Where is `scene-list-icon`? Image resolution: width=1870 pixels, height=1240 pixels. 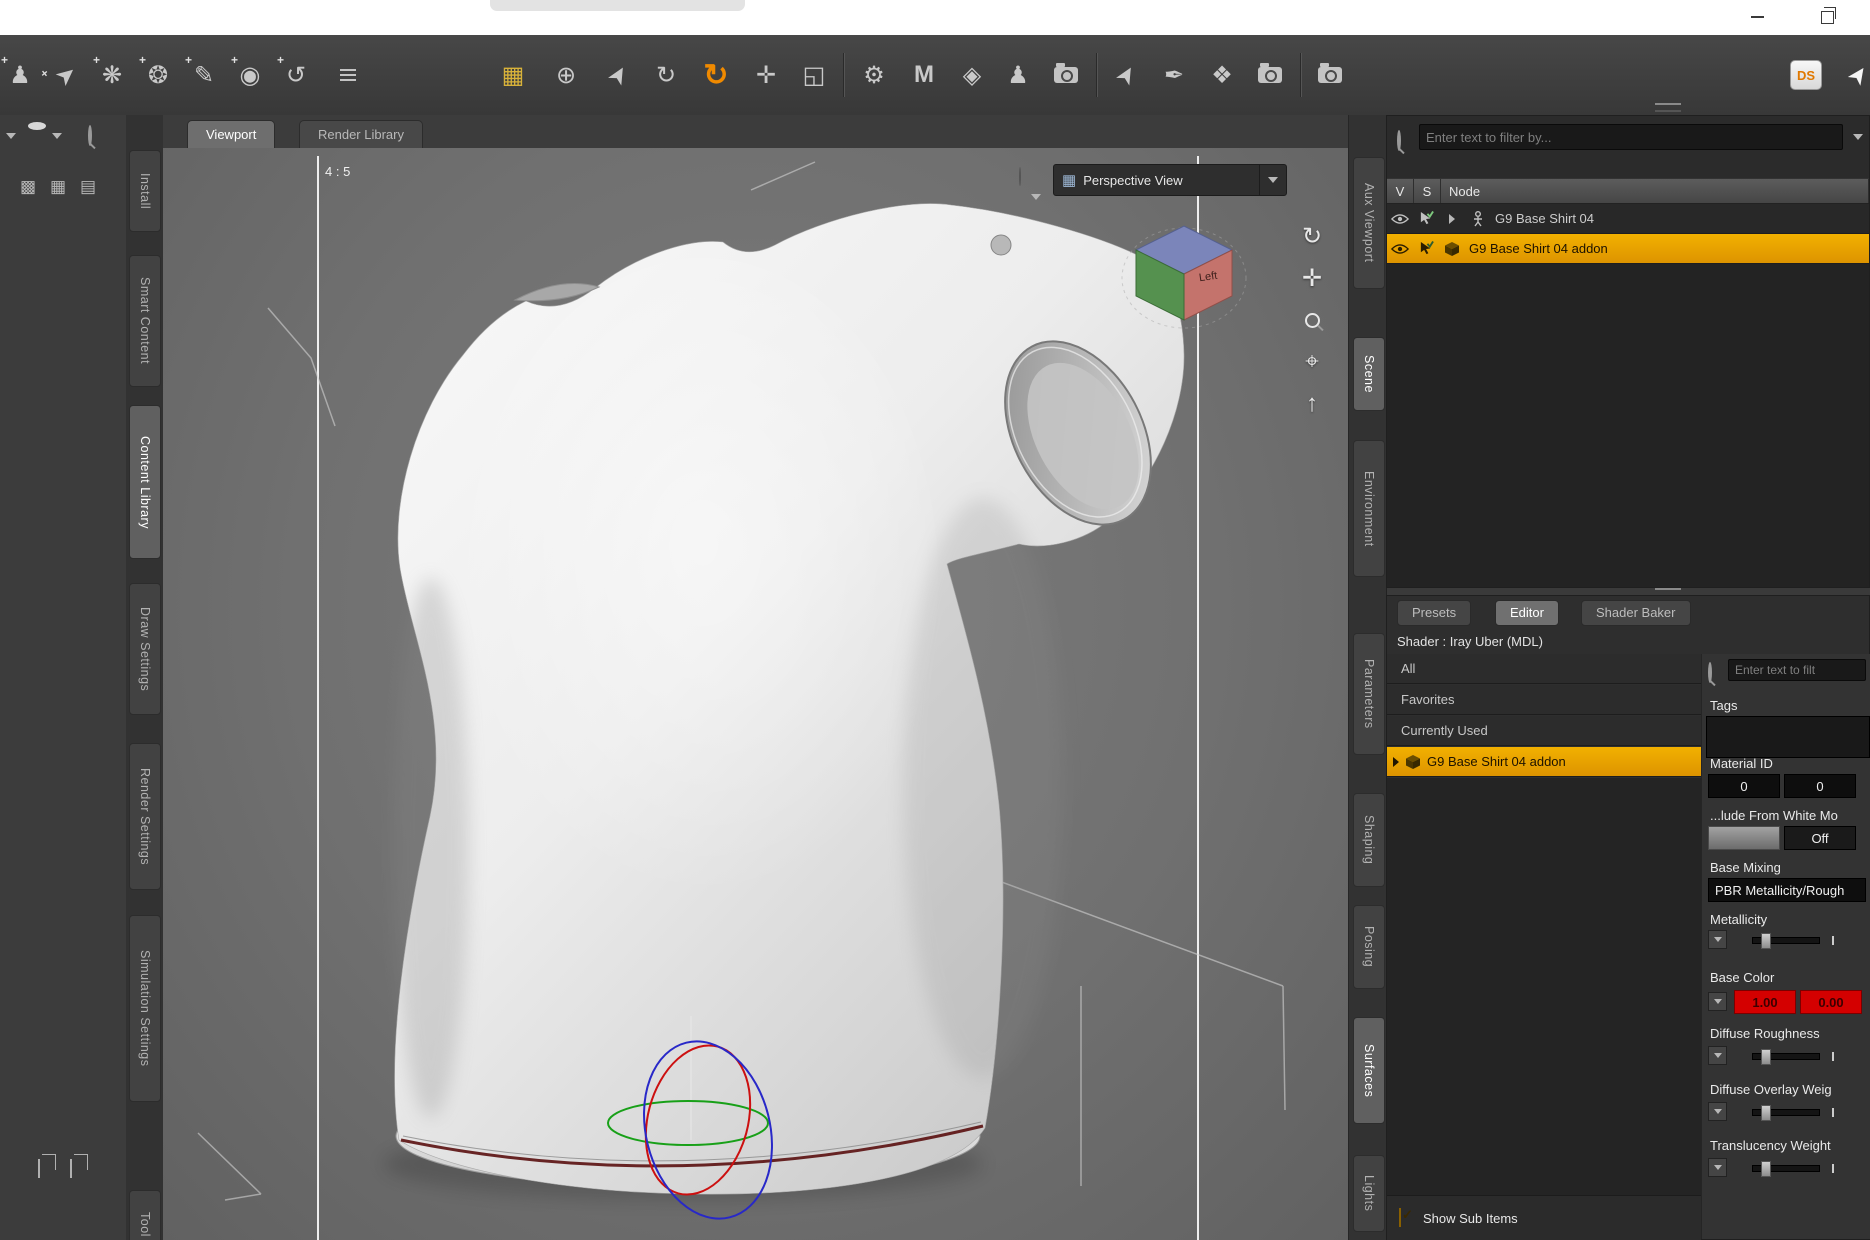 scene-list-icon is located at coordinates (348, 75).